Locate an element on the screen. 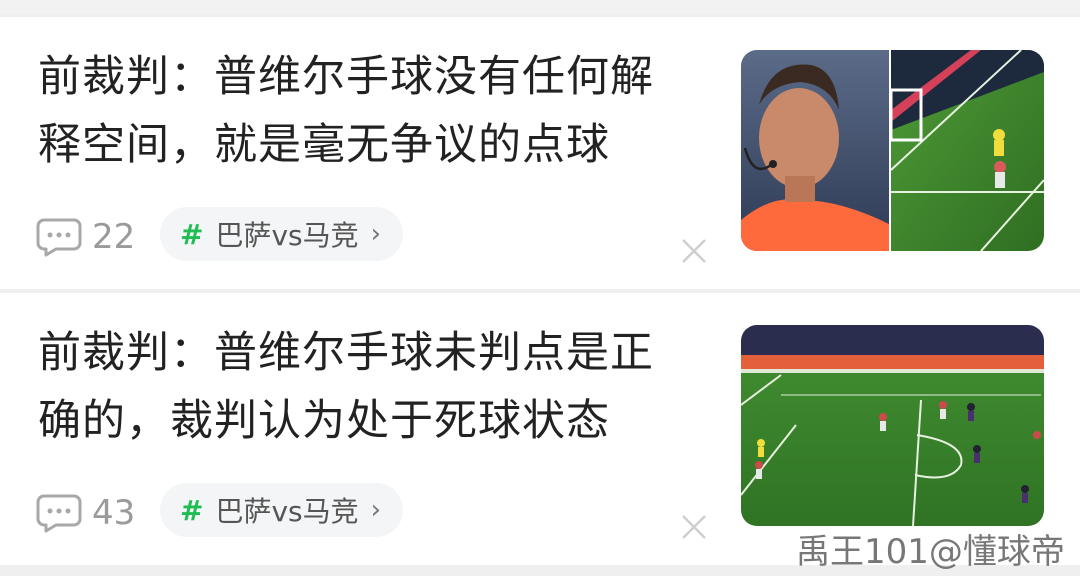 Image resolution: width=1080 pixels, height=576 pixels. comment-count-group: 43 is located at coordinates (85, 513).